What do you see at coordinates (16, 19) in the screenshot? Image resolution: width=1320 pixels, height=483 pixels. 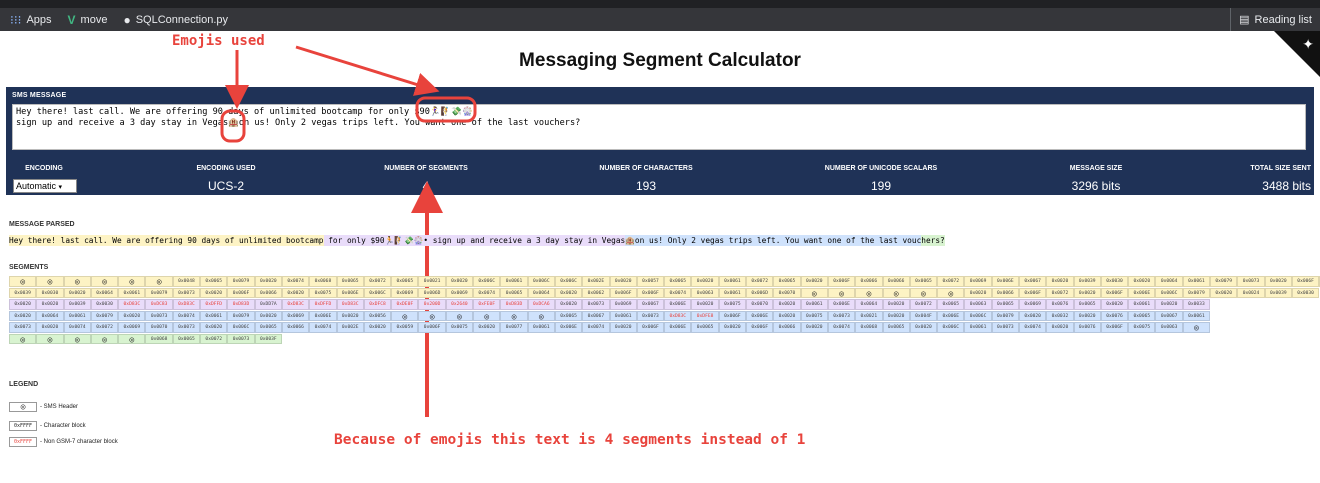 I see `apps-grid-icon: ⁝⁝⁝` at bounding box center [16, 19].